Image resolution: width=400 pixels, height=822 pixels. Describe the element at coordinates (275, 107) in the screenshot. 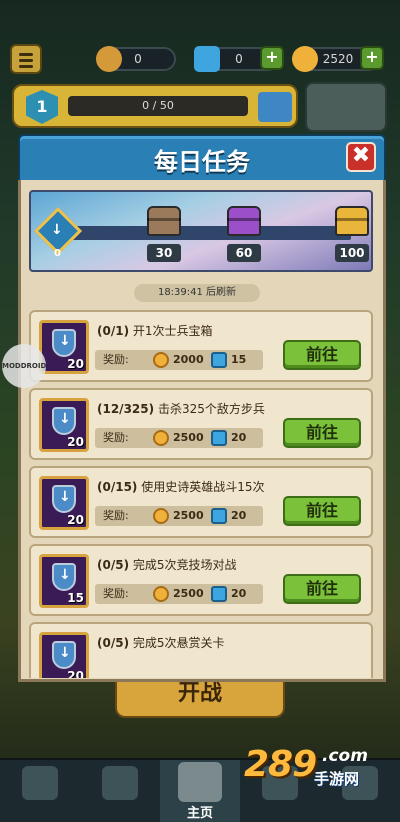

I see `reward-gem-icon` at that location.